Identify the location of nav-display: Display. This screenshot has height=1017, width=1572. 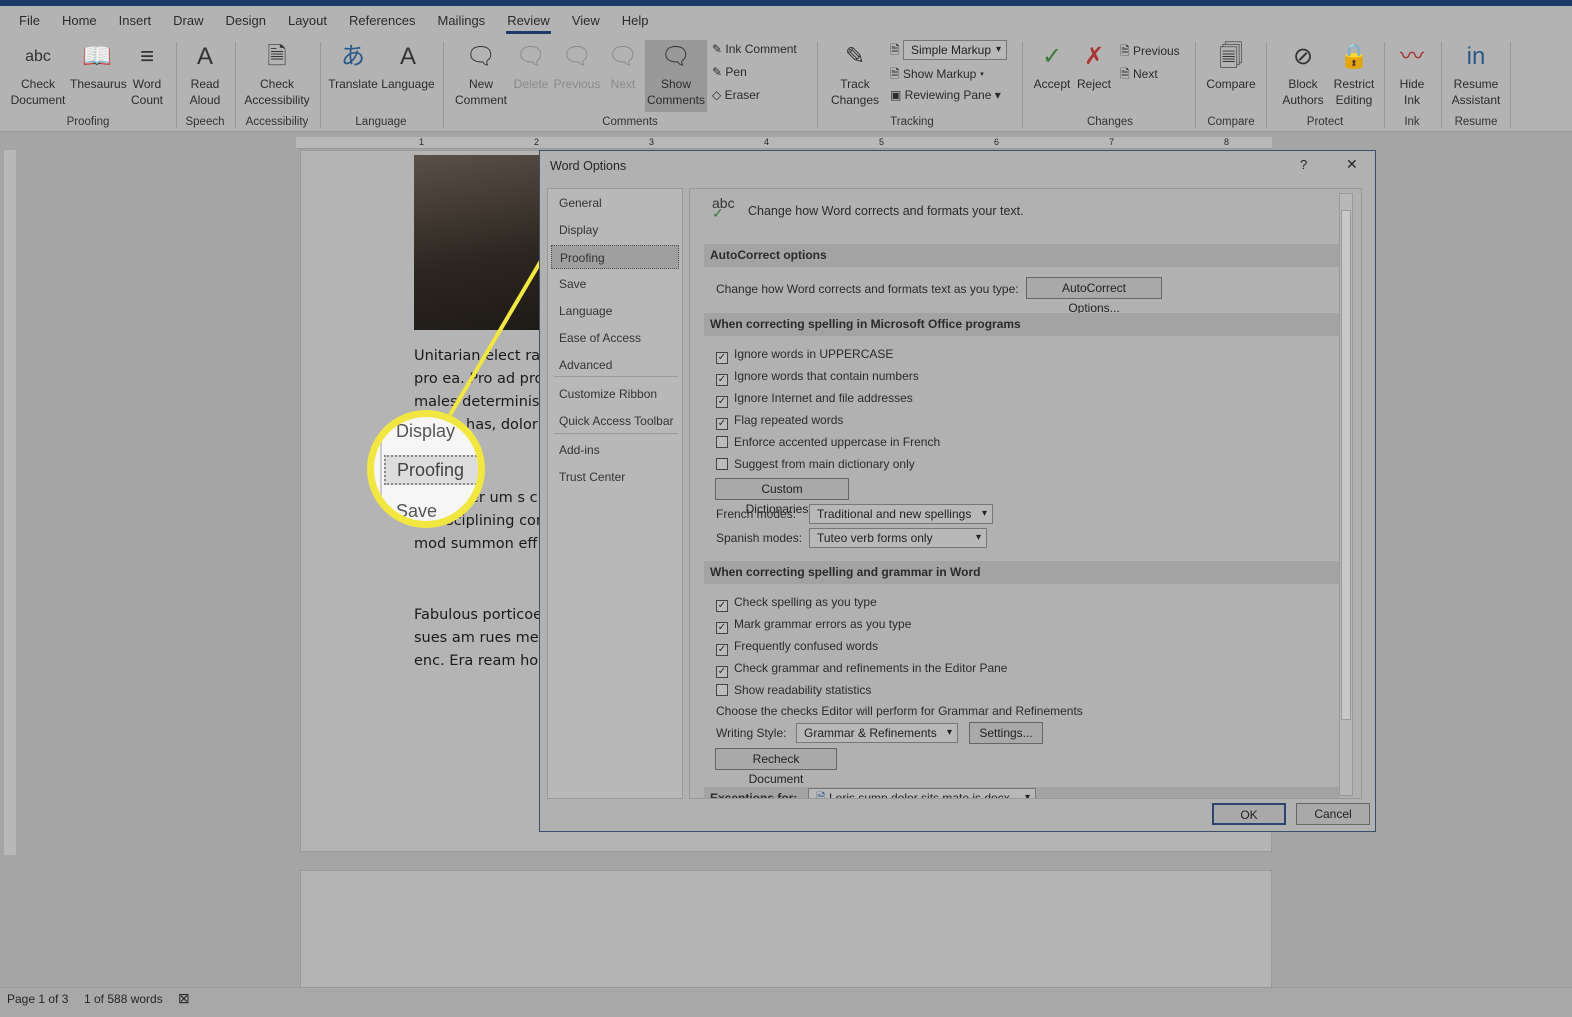
(615, 230).